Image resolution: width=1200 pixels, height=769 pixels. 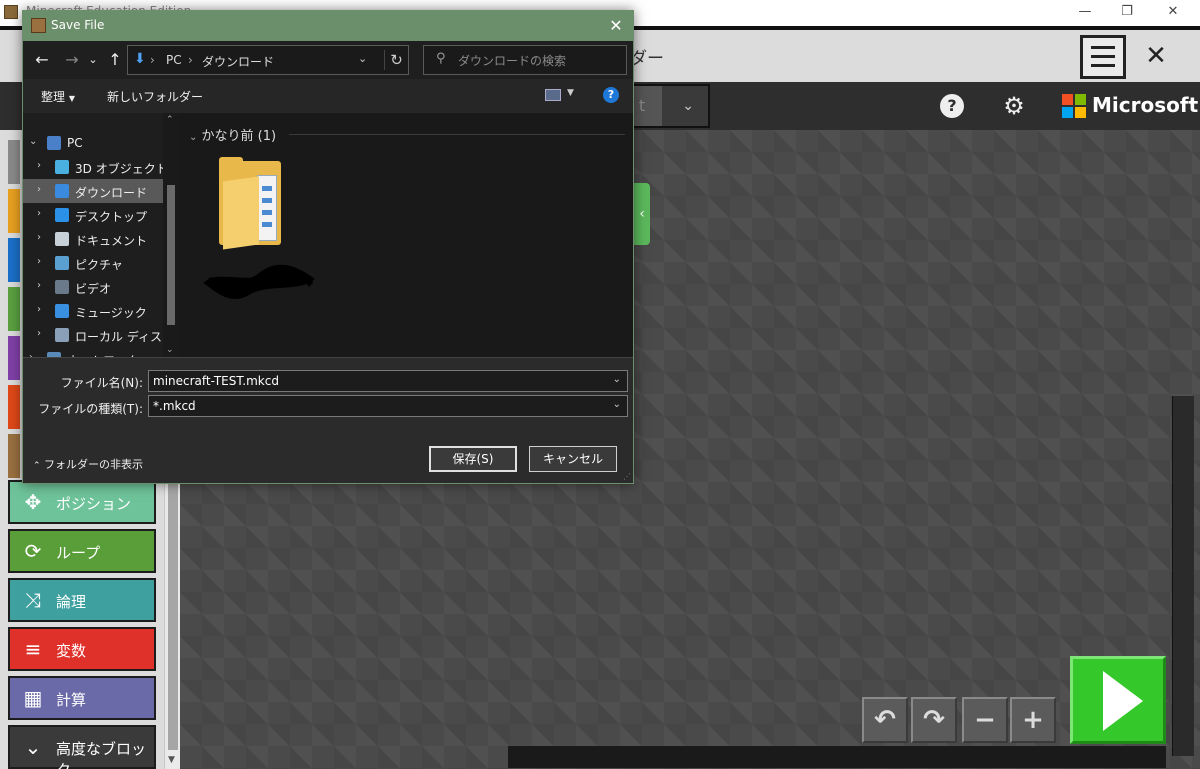 What do you see at coordinates (171, 255) in the screenshot?
I see `navigation-scrollbar-thumb` at bounding box center [171, 255].